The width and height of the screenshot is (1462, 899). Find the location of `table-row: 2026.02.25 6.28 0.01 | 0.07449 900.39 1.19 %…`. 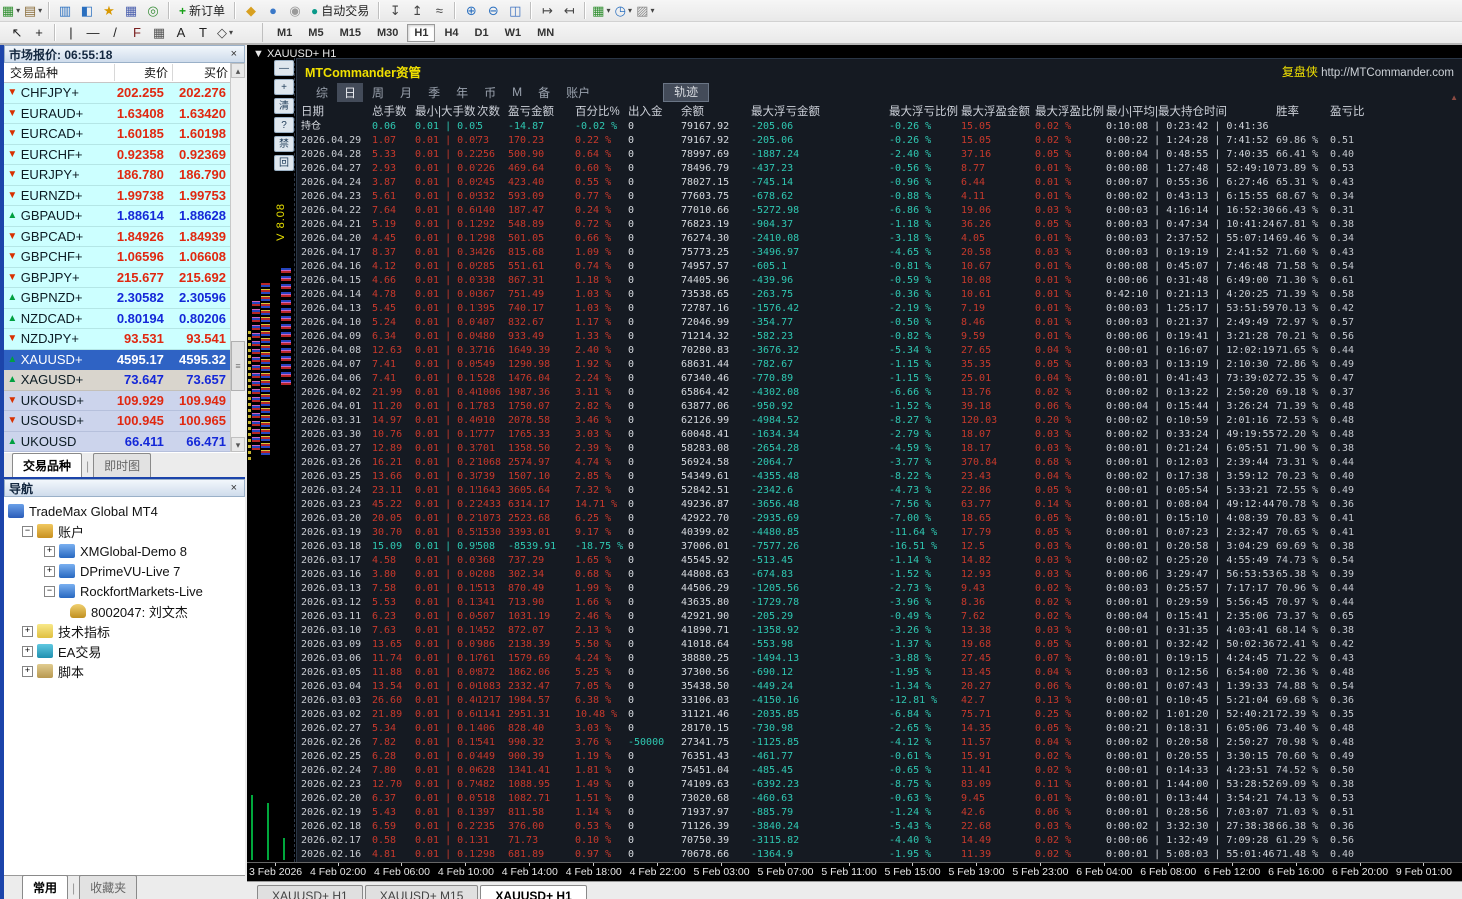

table-row: 2026.02.25 6.28 0.01 | 0.07449 900.39 1.19 %… is located at coordinates (881, 757).